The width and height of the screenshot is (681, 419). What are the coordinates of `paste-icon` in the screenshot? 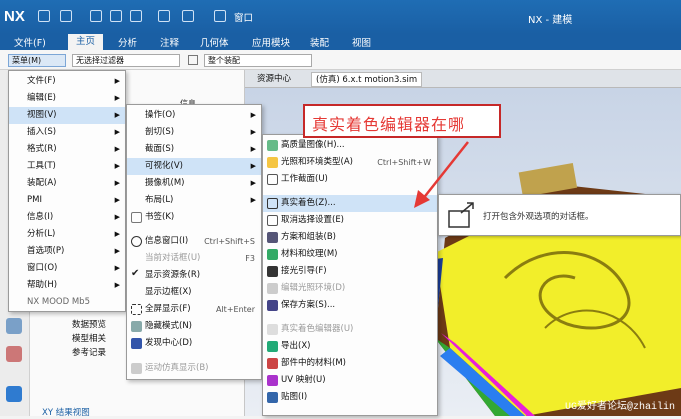 It's located at (136, 16).